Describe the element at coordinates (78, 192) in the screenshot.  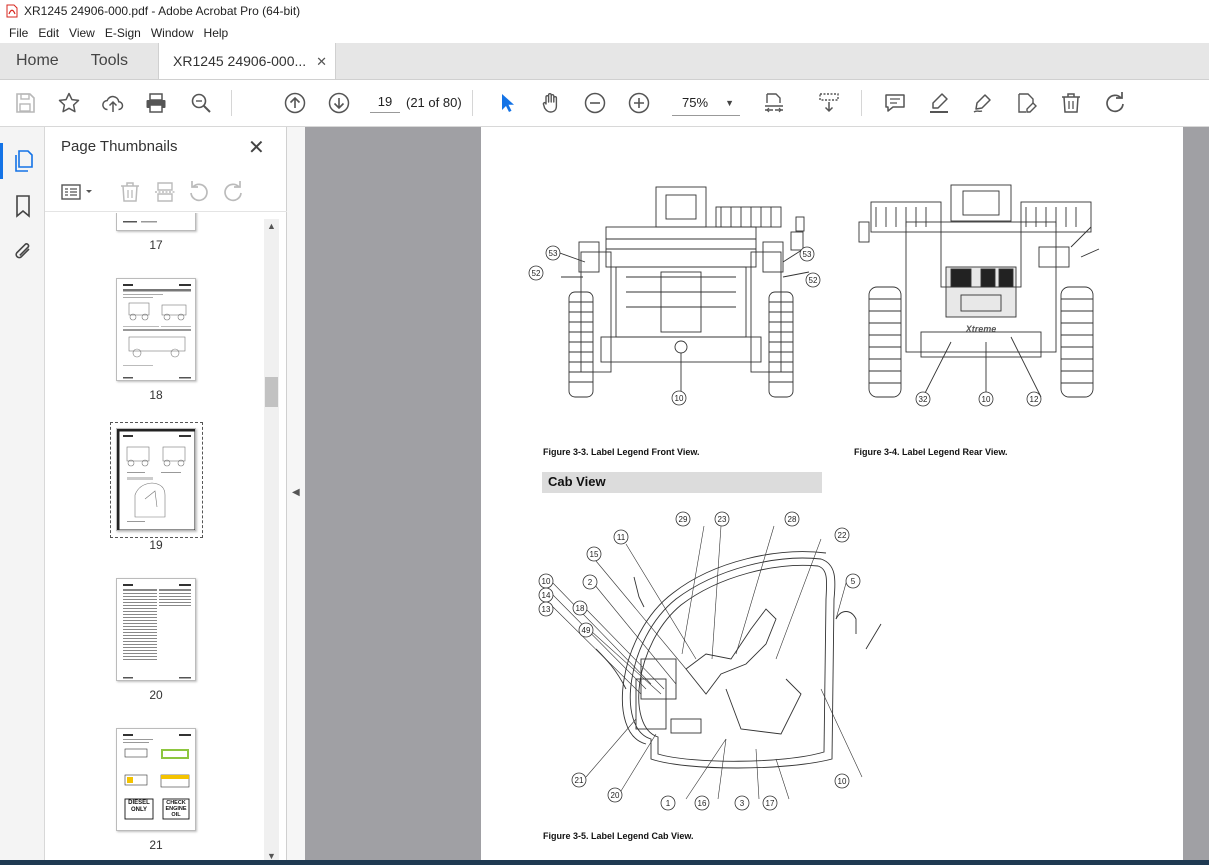
I see `thumbnail-options-icon` at that location.